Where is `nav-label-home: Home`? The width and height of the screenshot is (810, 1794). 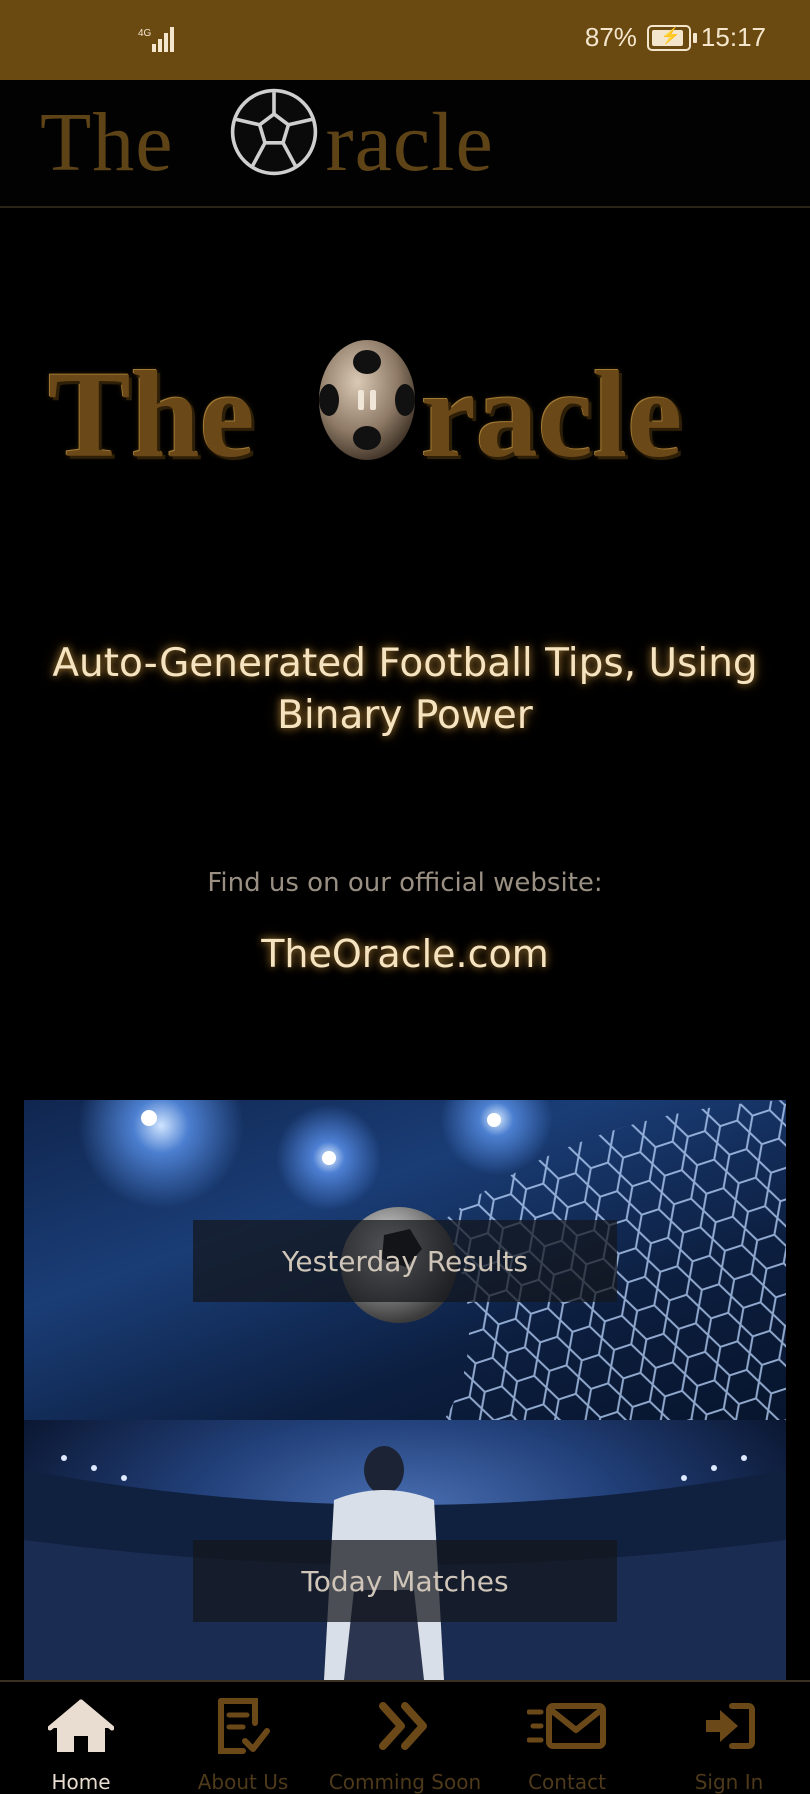 nav-label-home: Home is located at coordinates (81, 1782).